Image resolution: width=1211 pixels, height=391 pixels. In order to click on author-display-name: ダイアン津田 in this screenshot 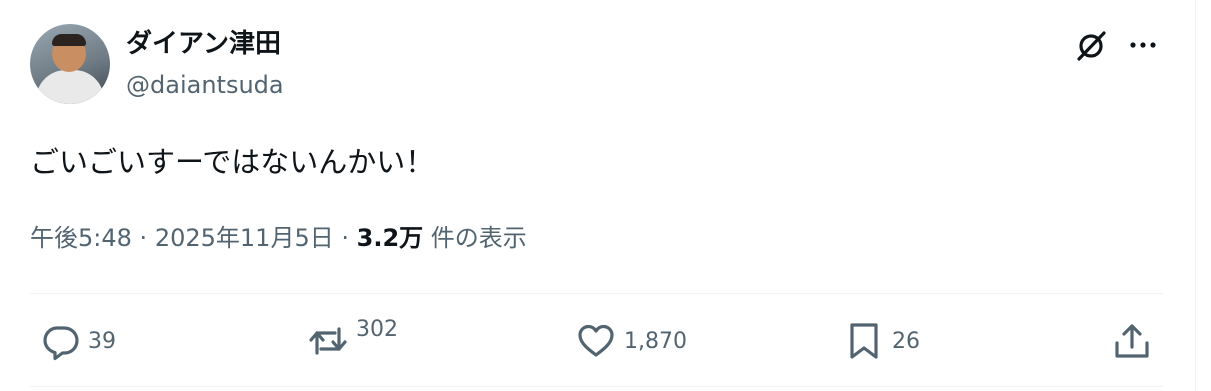, I will do `click(203, 44)`.